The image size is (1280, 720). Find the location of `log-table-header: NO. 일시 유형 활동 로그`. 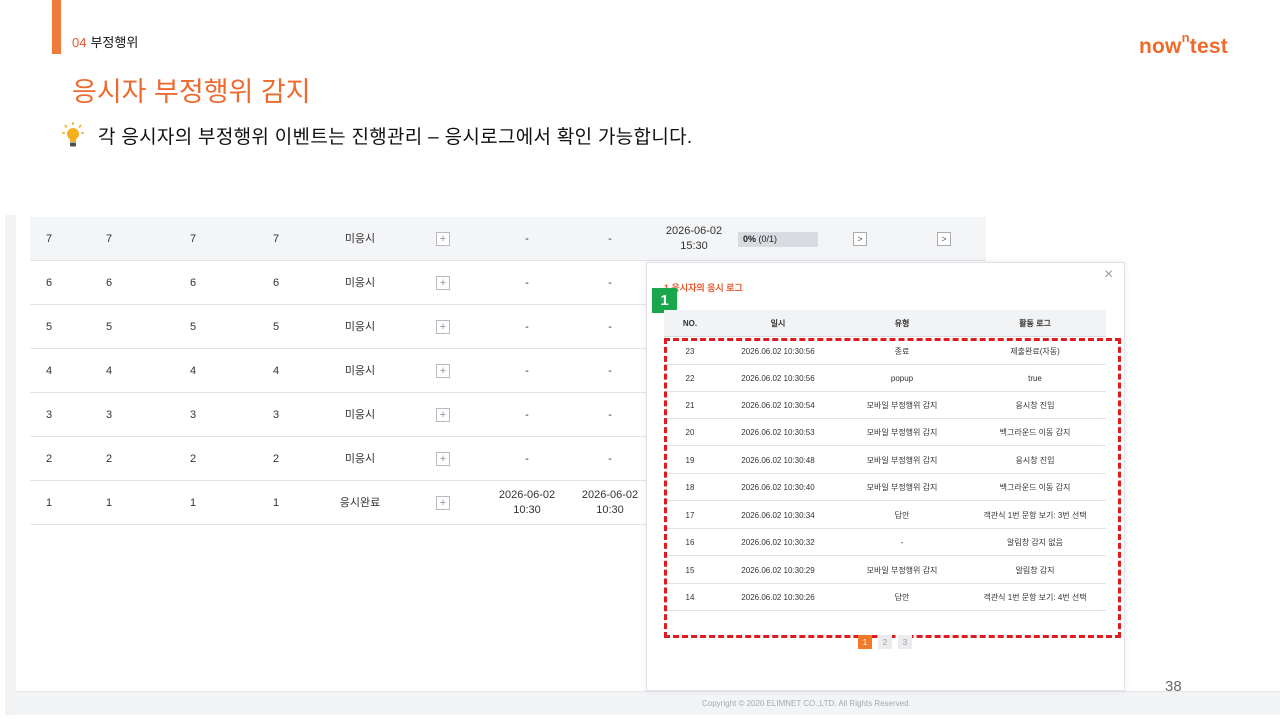

log-table-header: NO. 일시 유형 활동 로그 is located at coordinates (885, 323).